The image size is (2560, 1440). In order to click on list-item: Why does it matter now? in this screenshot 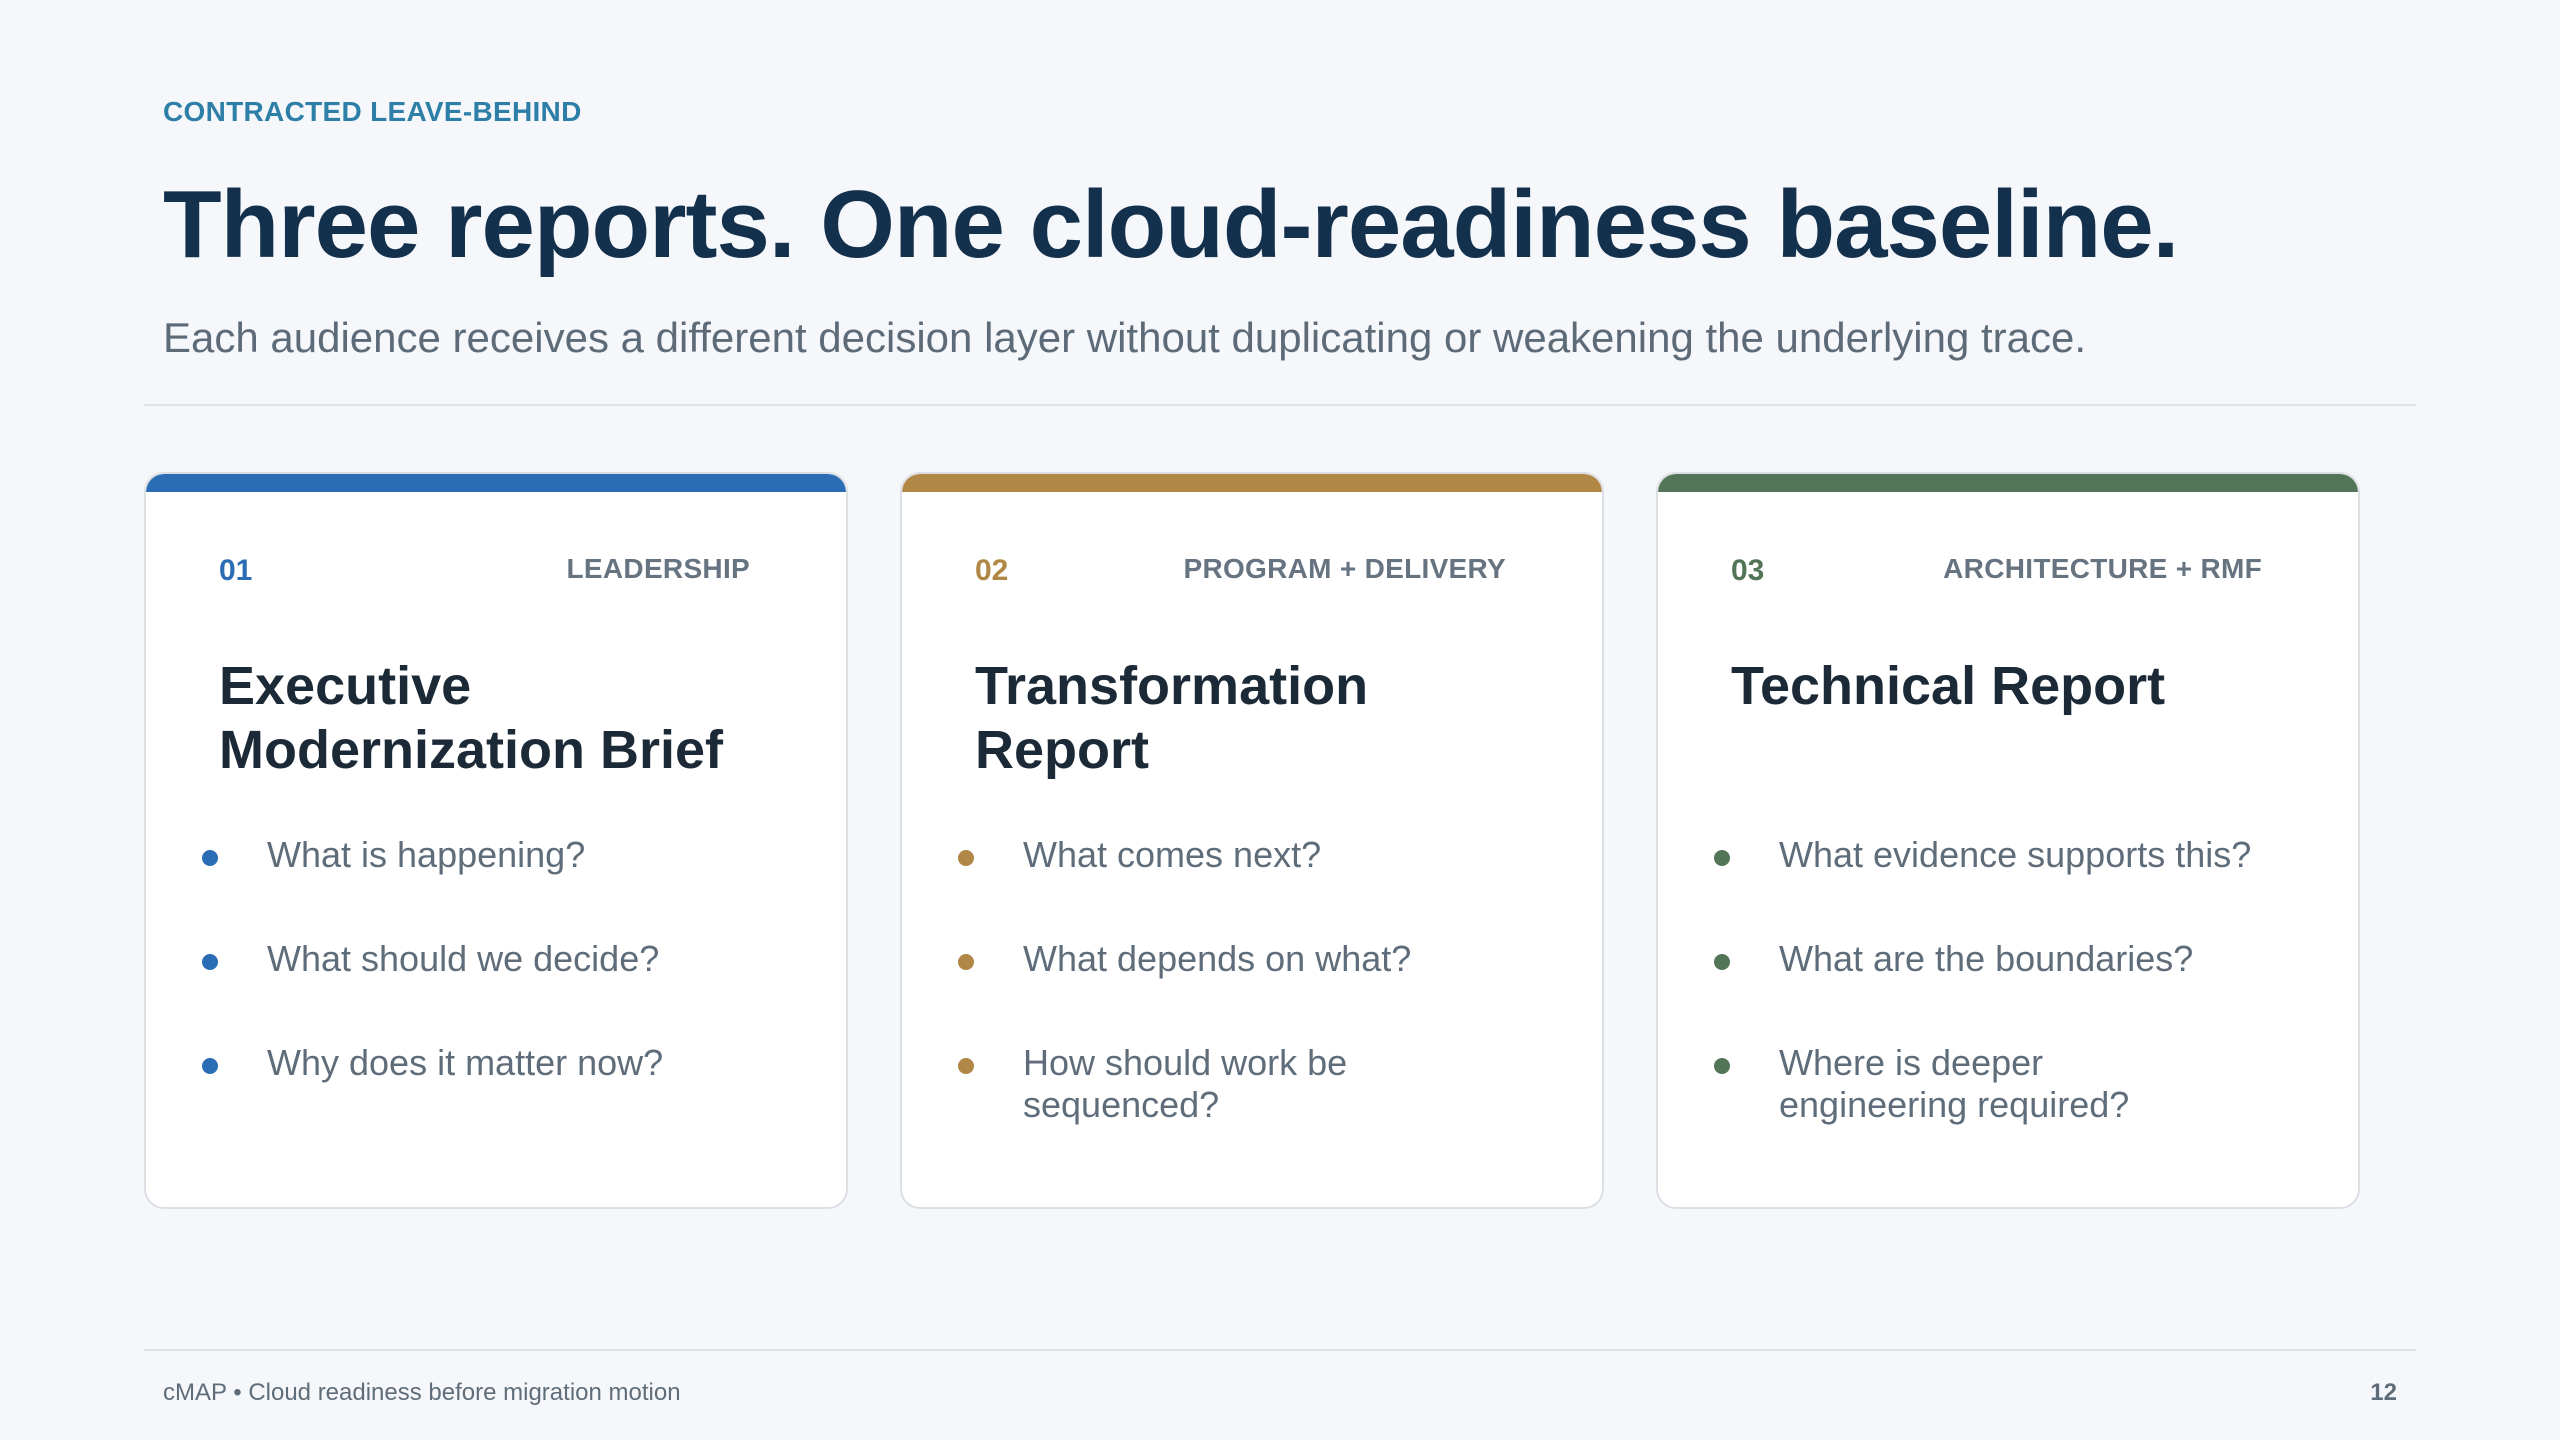, I will do `click(502, 1094)`.